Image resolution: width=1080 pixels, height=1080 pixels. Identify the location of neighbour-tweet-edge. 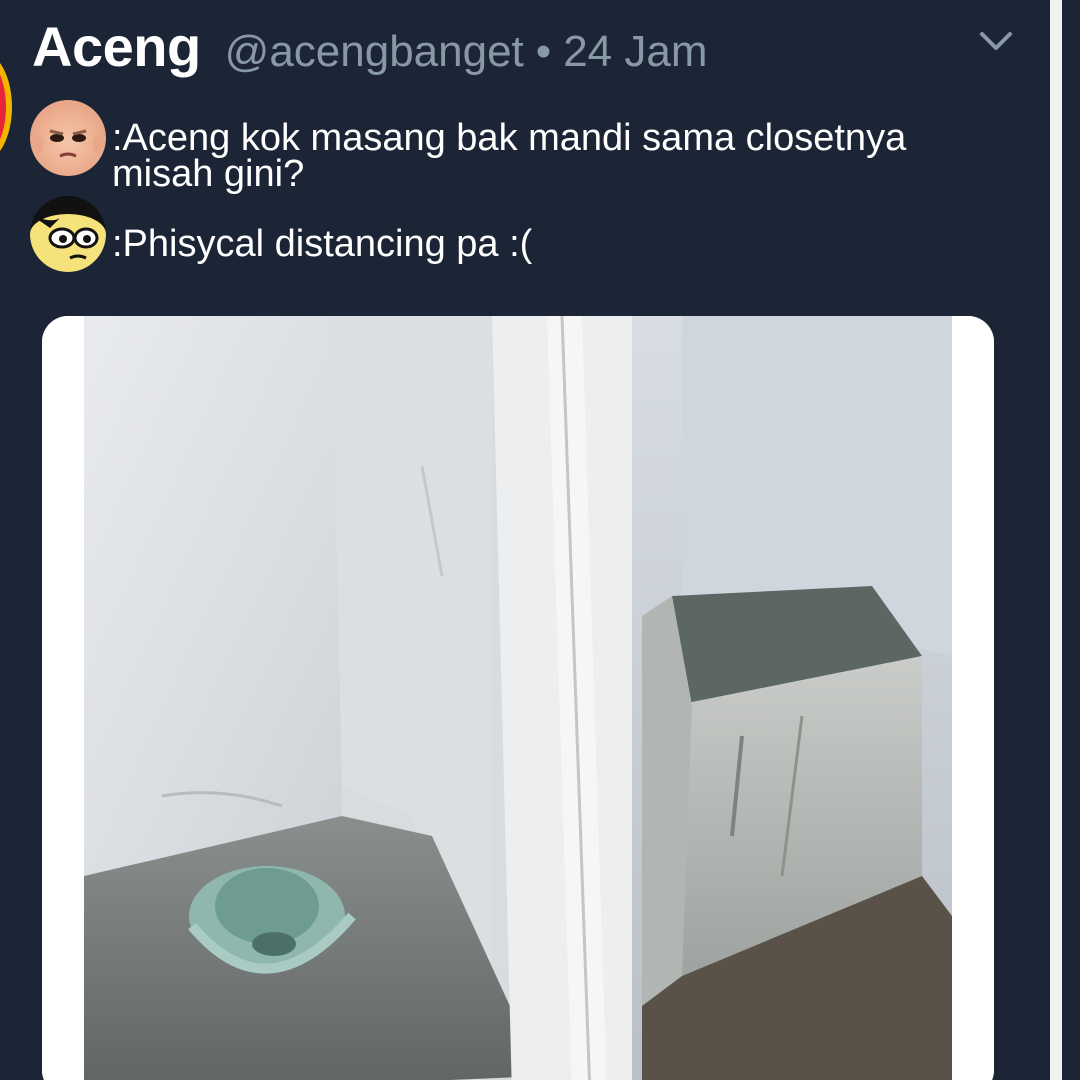
(1071, 540).